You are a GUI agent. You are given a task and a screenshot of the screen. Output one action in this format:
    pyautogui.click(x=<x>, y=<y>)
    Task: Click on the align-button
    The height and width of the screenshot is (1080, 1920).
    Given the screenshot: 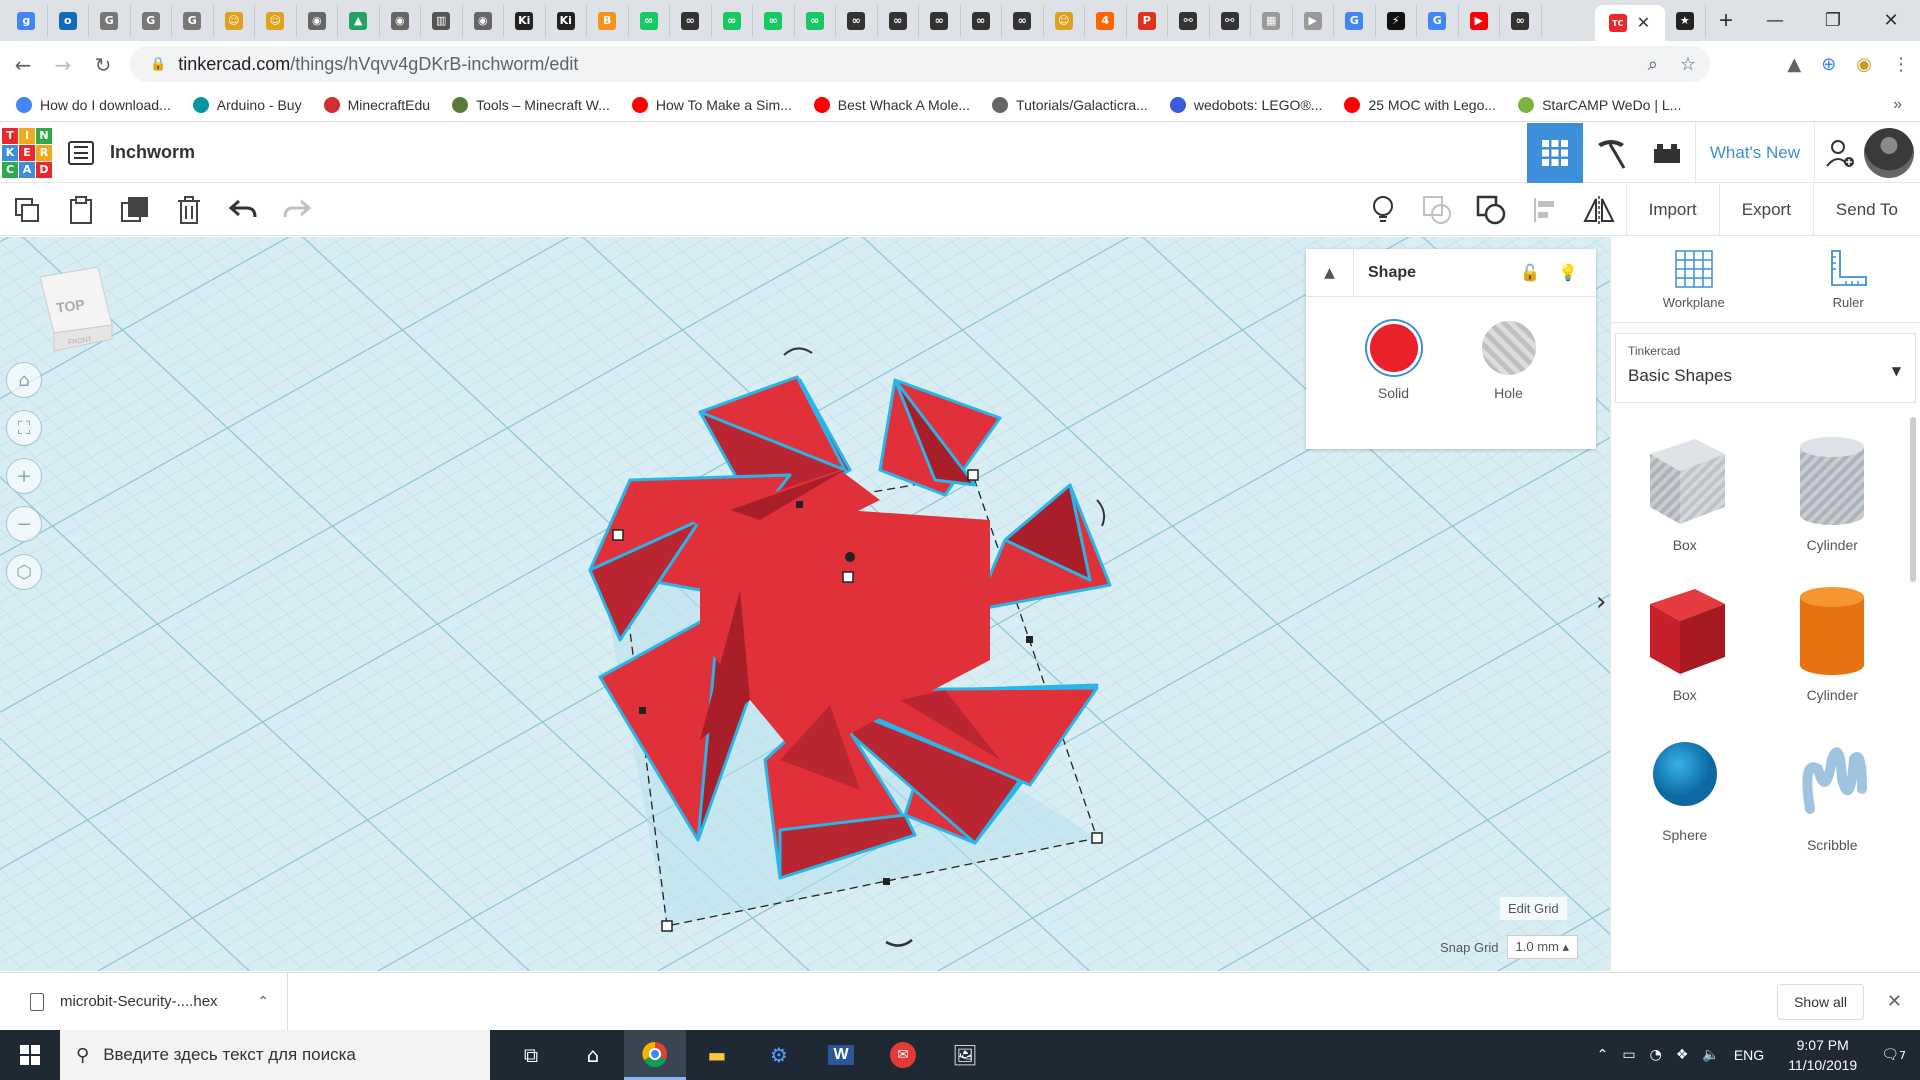 What is the action you would take?
    pyautogui.click(x=1545, y=210)
    